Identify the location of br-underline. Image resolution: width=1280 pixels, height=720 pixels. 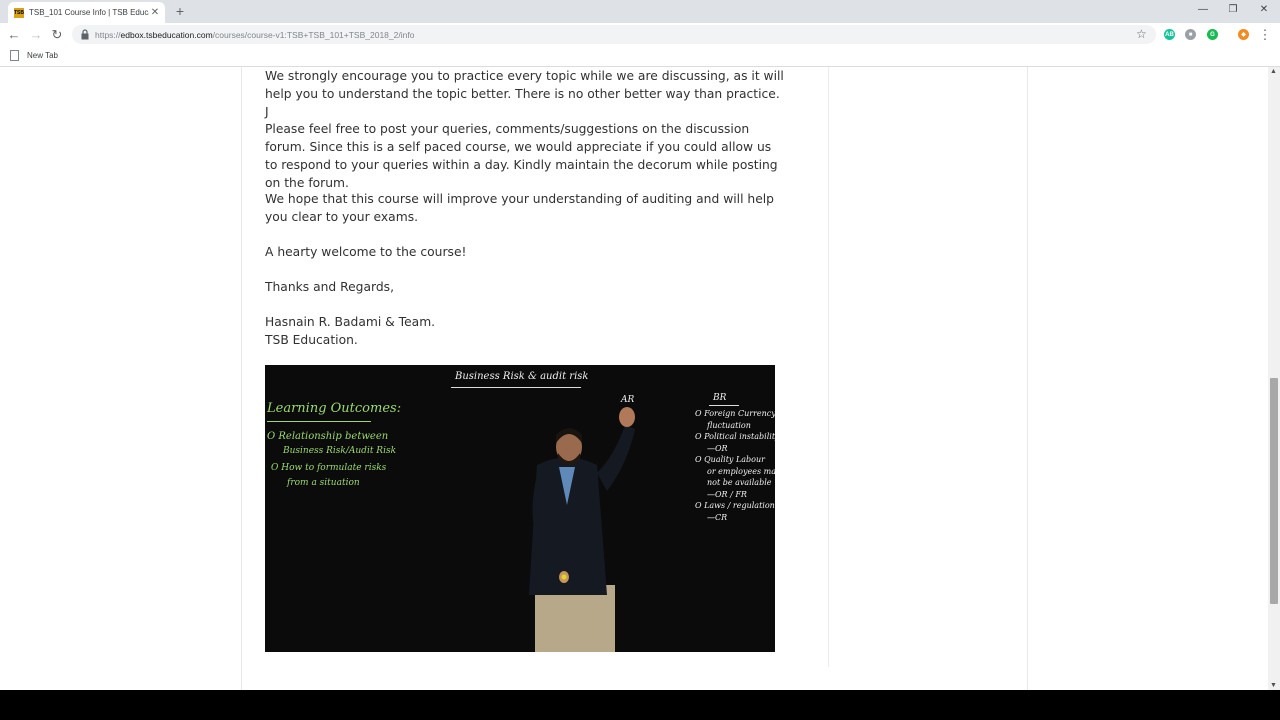
(724, 405).